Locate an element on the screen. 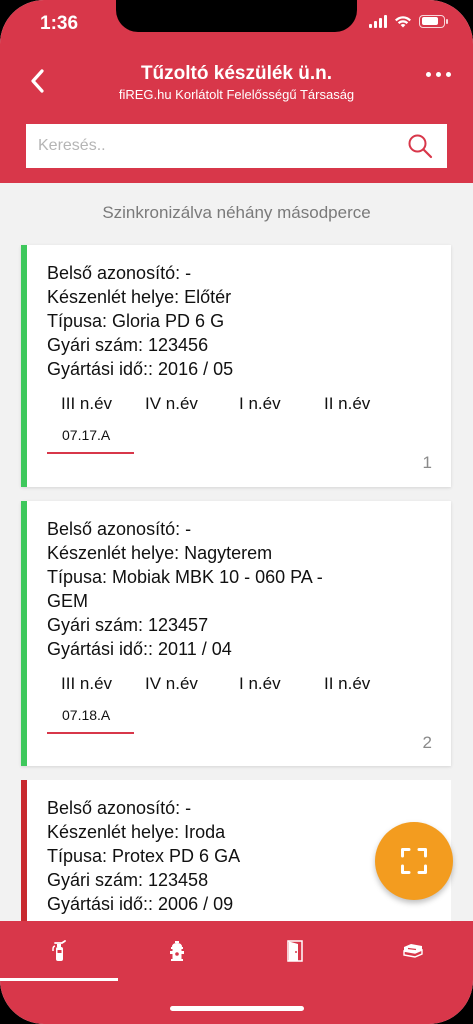 This screenshot has width=473, height=1024. scan-icon is located at coordinates (414, 861).